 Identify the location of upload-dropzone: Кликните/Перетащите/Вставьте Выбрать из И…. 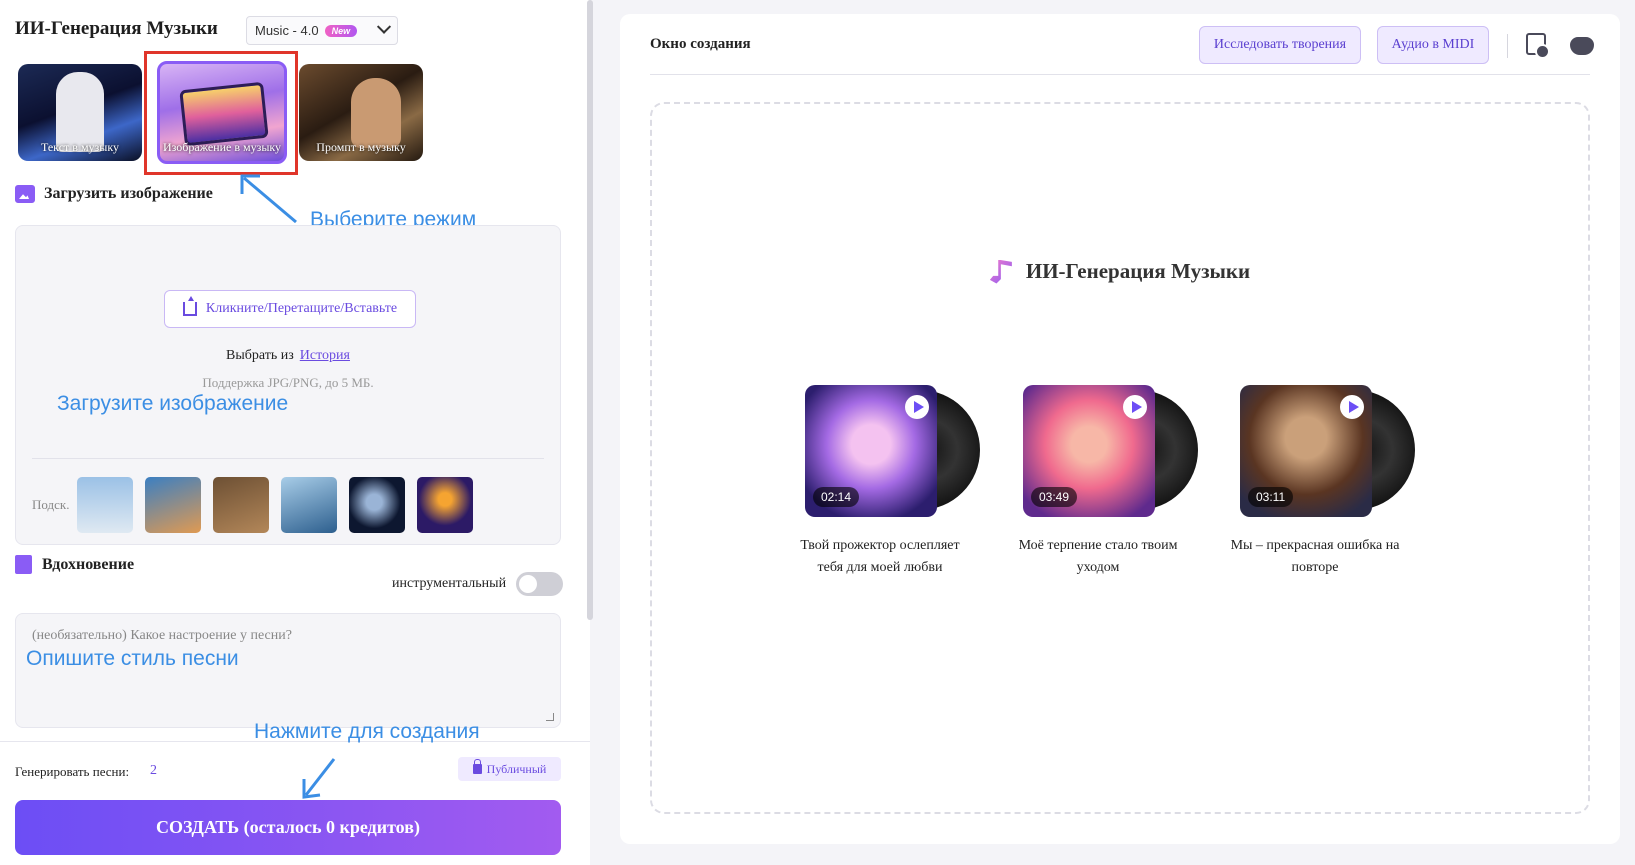
(288, 385).